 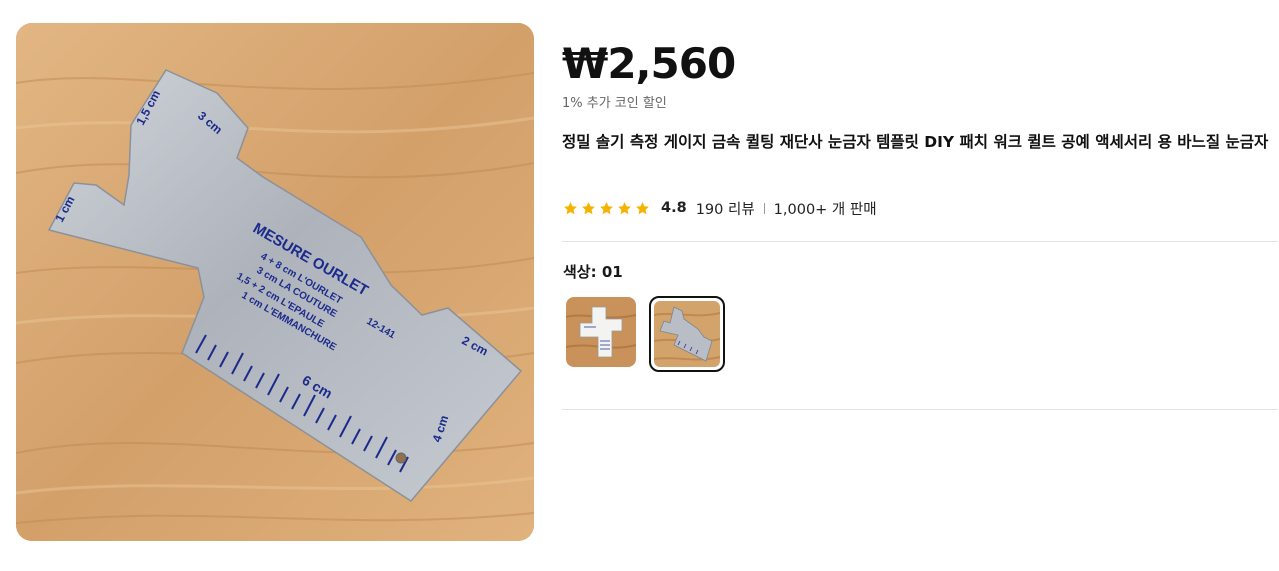 What do you see at coordinates (649, 63) in the screenshot?
I see `product-price: ₩2,560` at bounding box center [649, 63].